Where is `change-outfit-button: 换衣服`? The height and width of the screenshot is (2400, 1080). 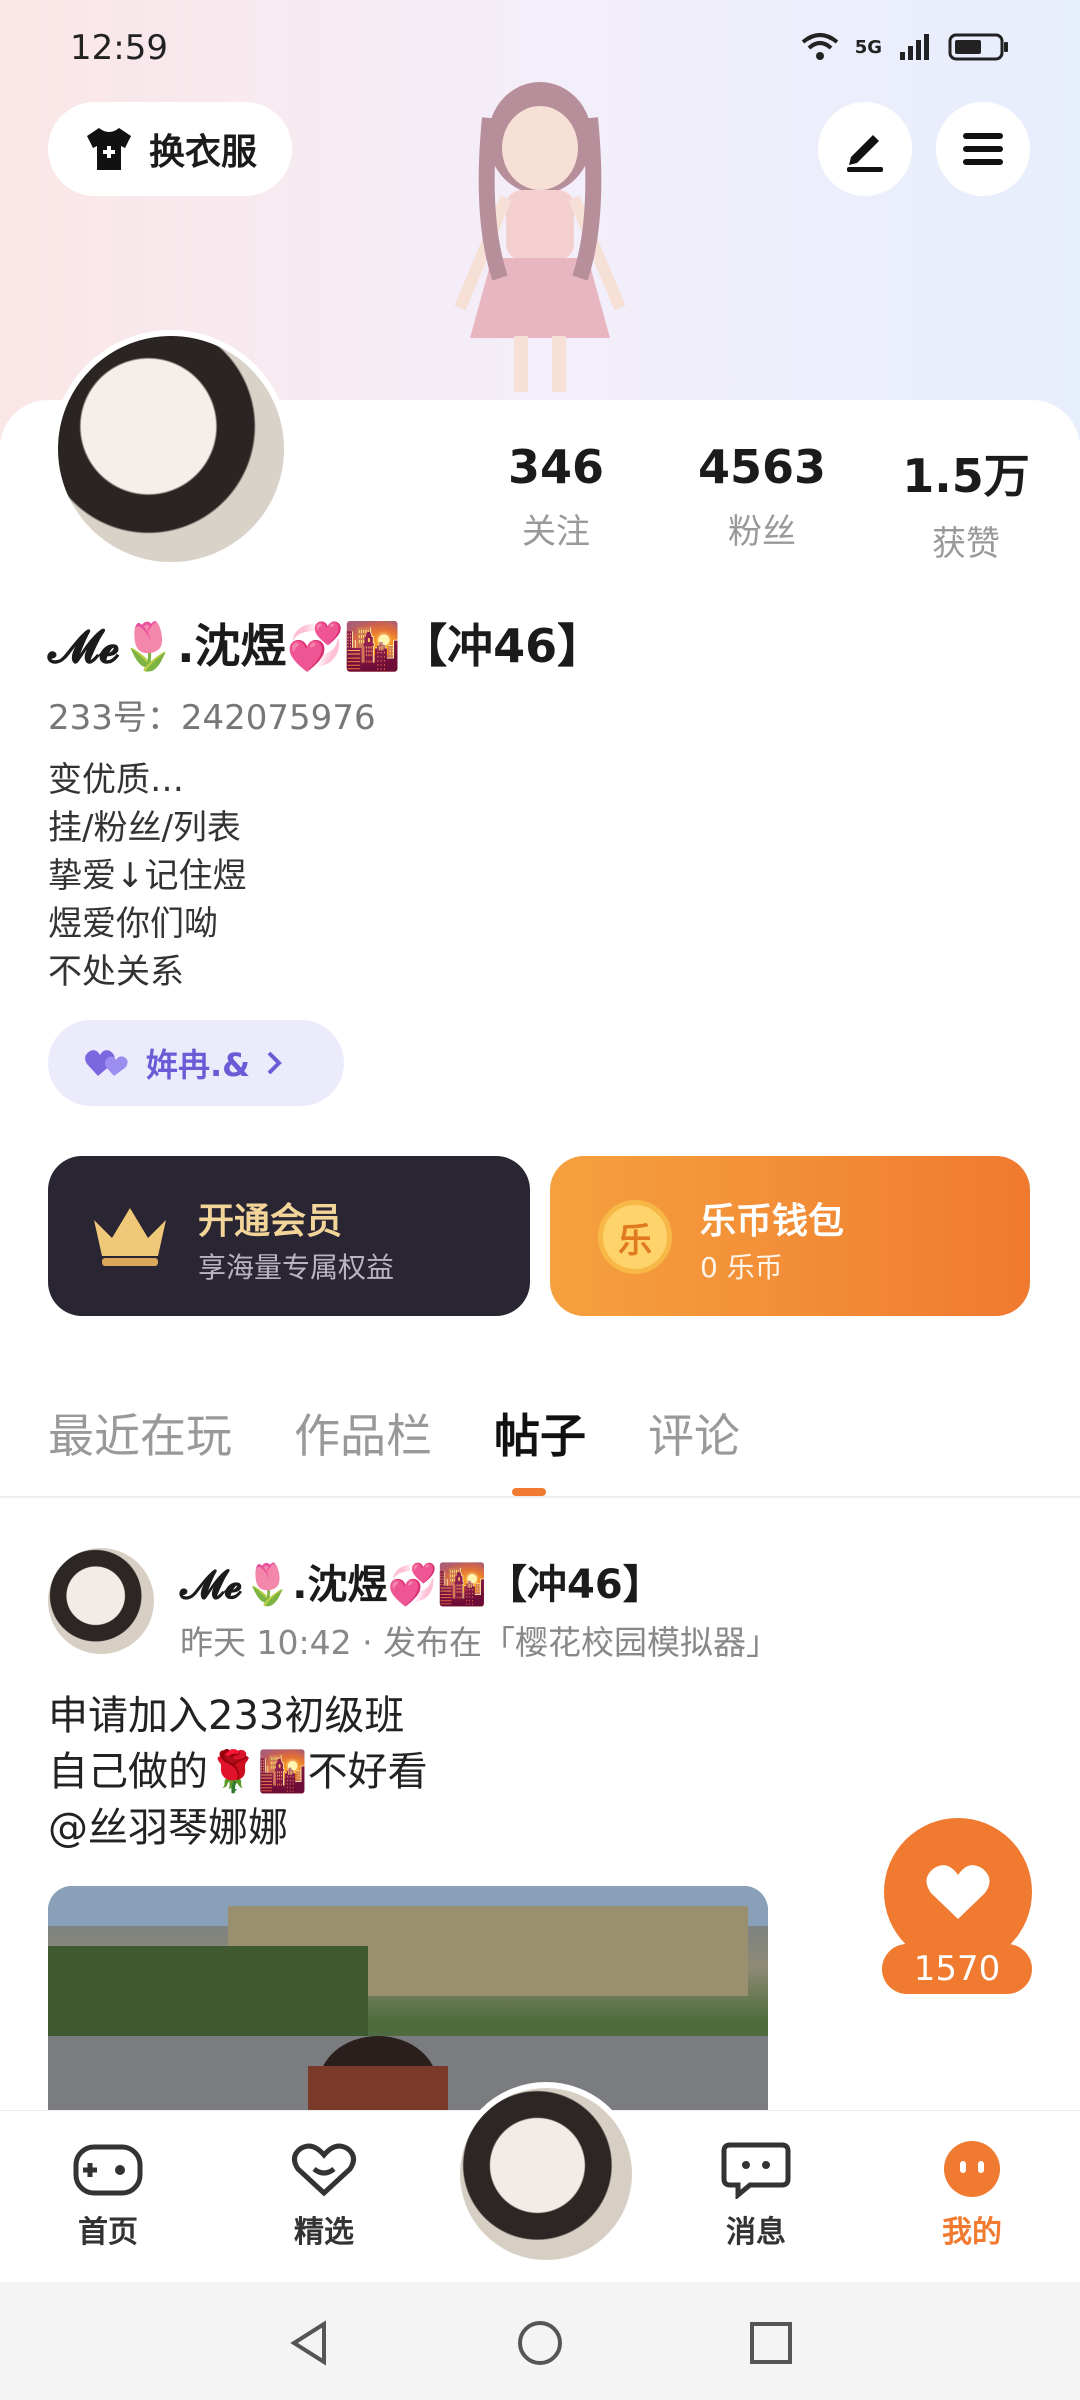 change-outfit-button: 换衣服 is located at coordinates (170, 149).